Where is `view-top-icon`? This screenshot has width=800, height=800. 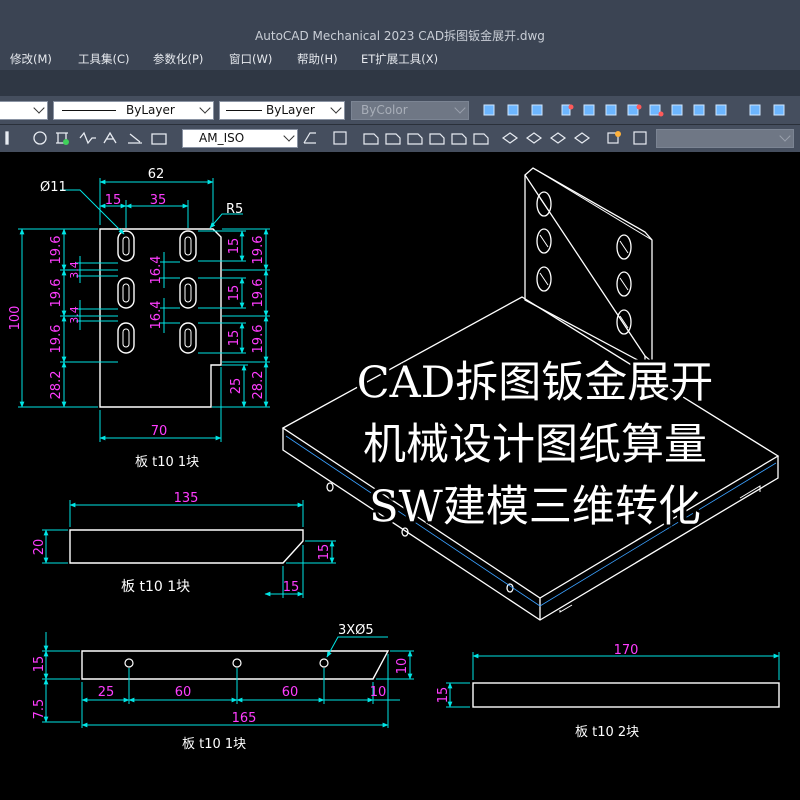 view-top-icon is located at coordinates (340, 138).